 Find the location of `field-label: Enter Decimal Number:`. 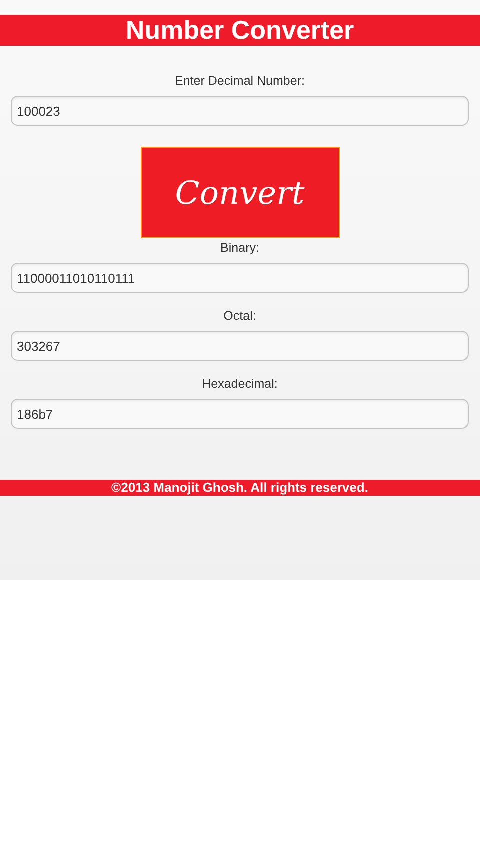

field-label: Enter Decimal Number: is located at coordinates (240, 81).